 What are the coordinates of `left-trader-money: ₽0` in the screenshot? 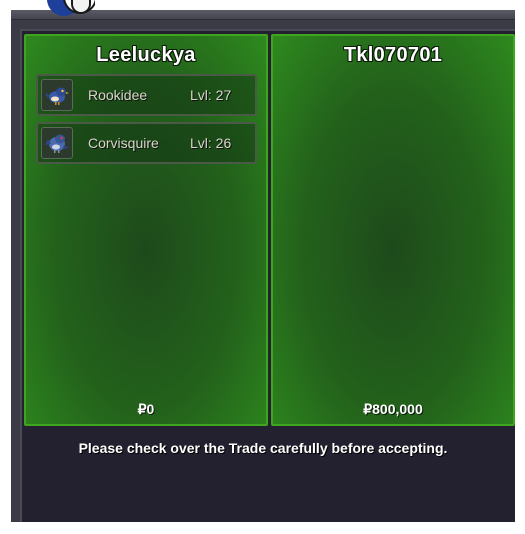 It's located at (146, 409).